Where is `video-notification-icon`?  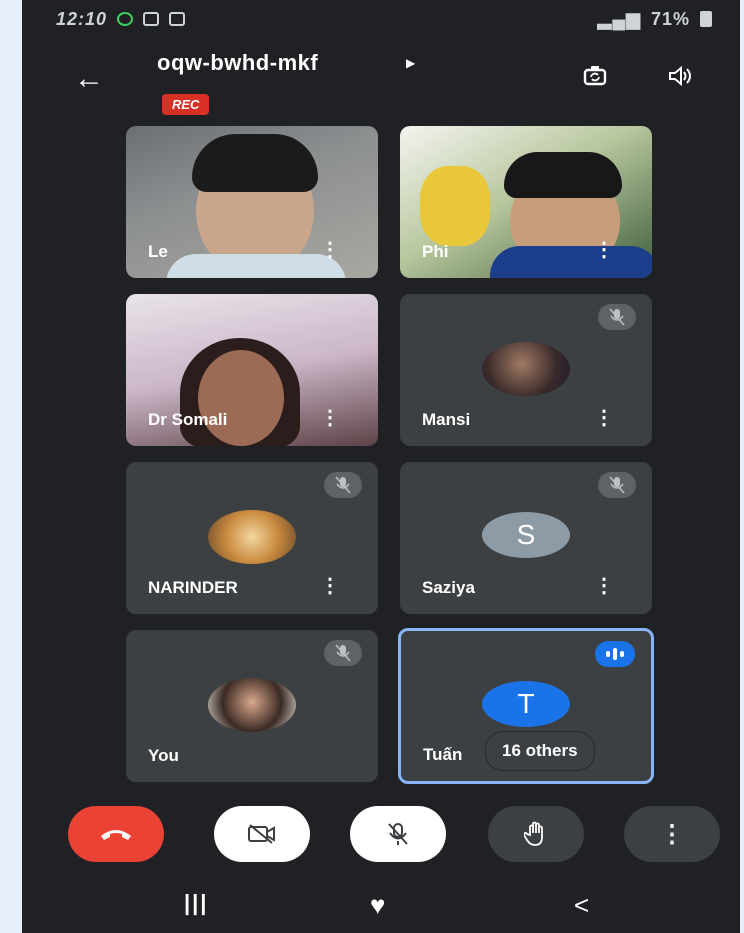
video-notification-icon is located at coordinates (151, 19).